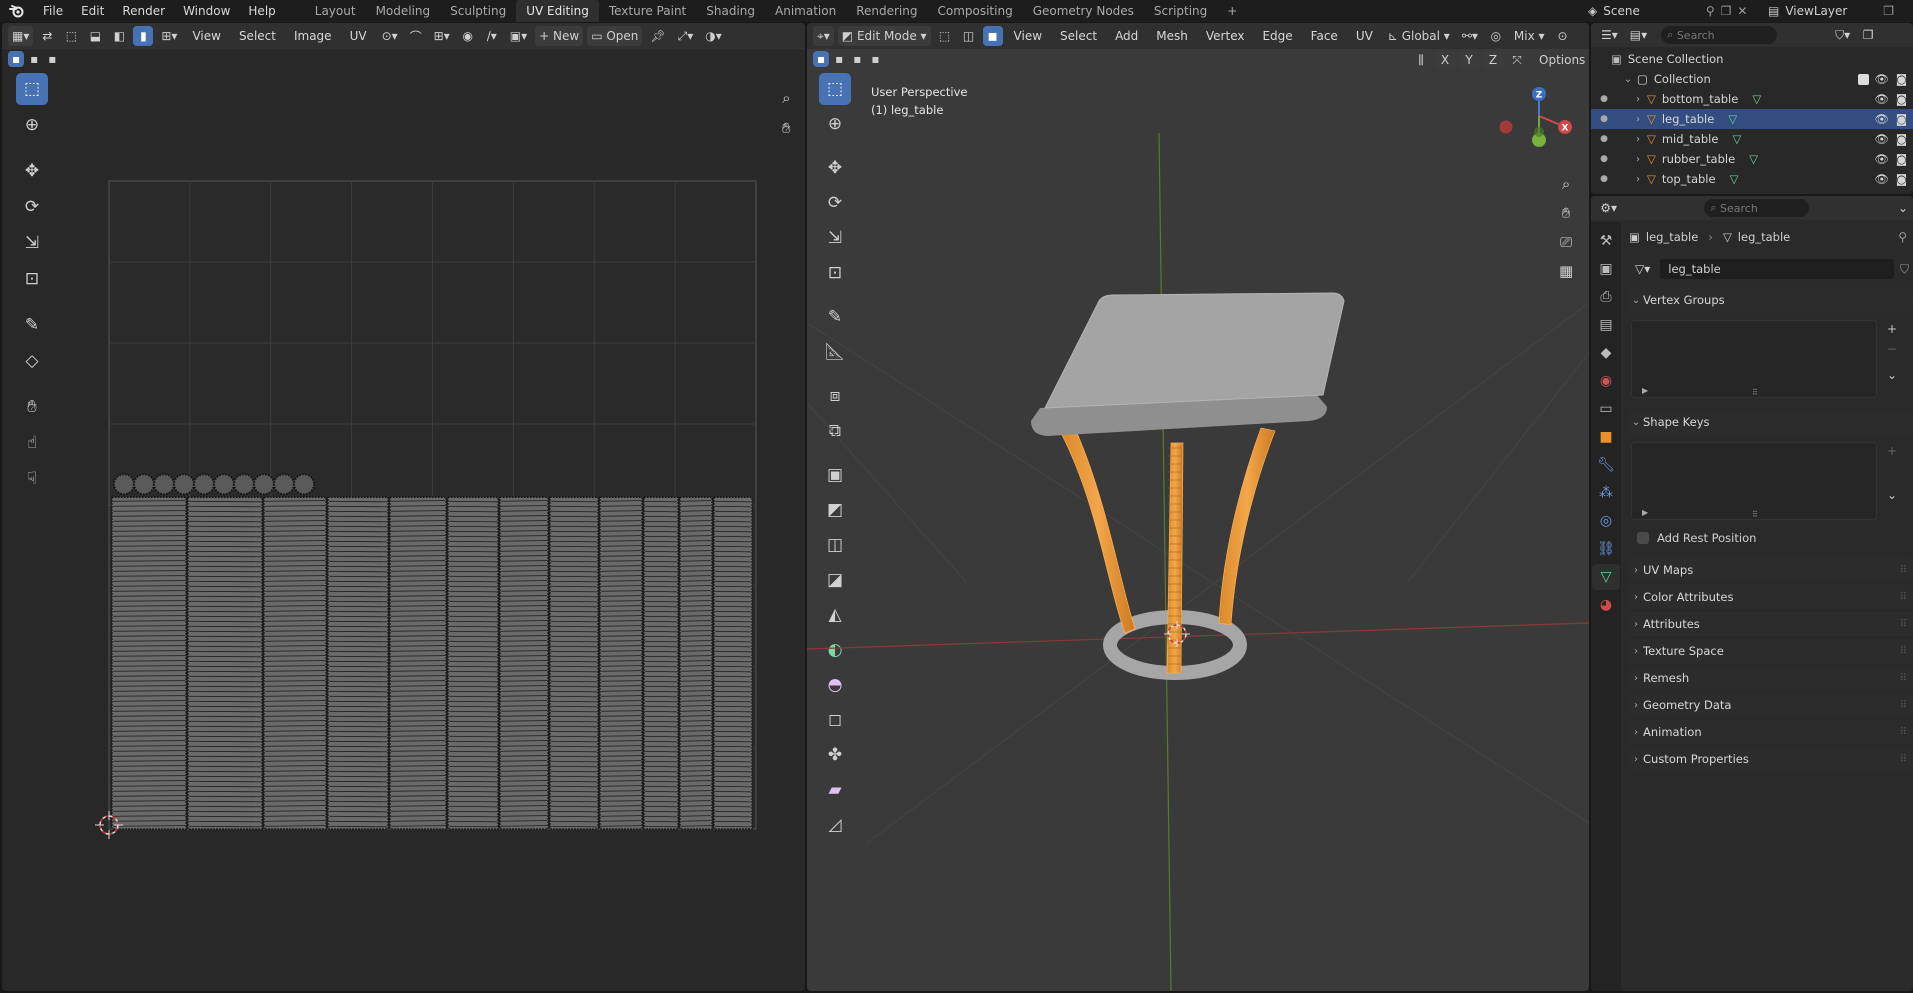 The height and width of the screenshot is (993, 1913). Describe the element at coordinates (1771, 705) in the screenshot. I see `collapsed-panel-header: › Geometry Data ⠿` at that location.